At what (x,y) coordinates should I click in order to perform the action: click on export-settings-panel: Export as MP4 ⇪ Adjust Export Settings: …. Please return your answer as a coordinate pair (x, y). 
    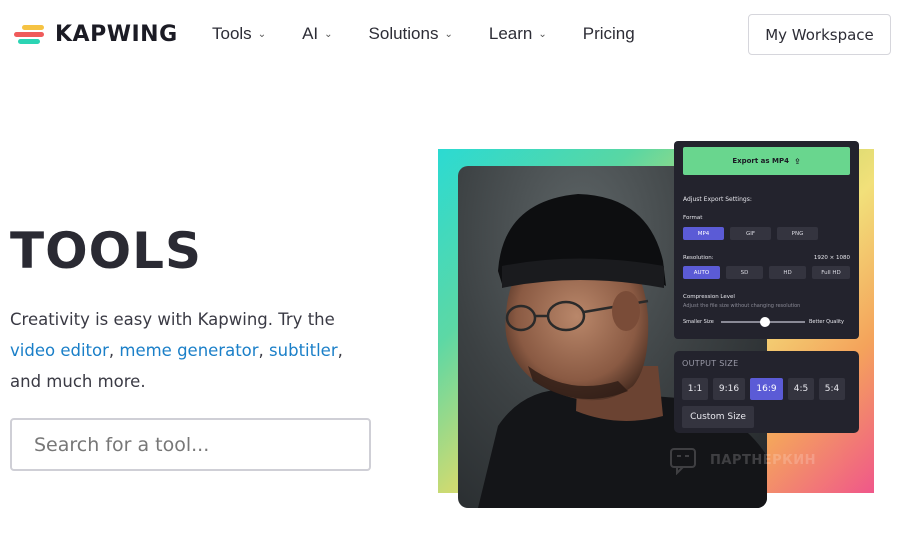
    Looking at the image, I should click on (766, 240).